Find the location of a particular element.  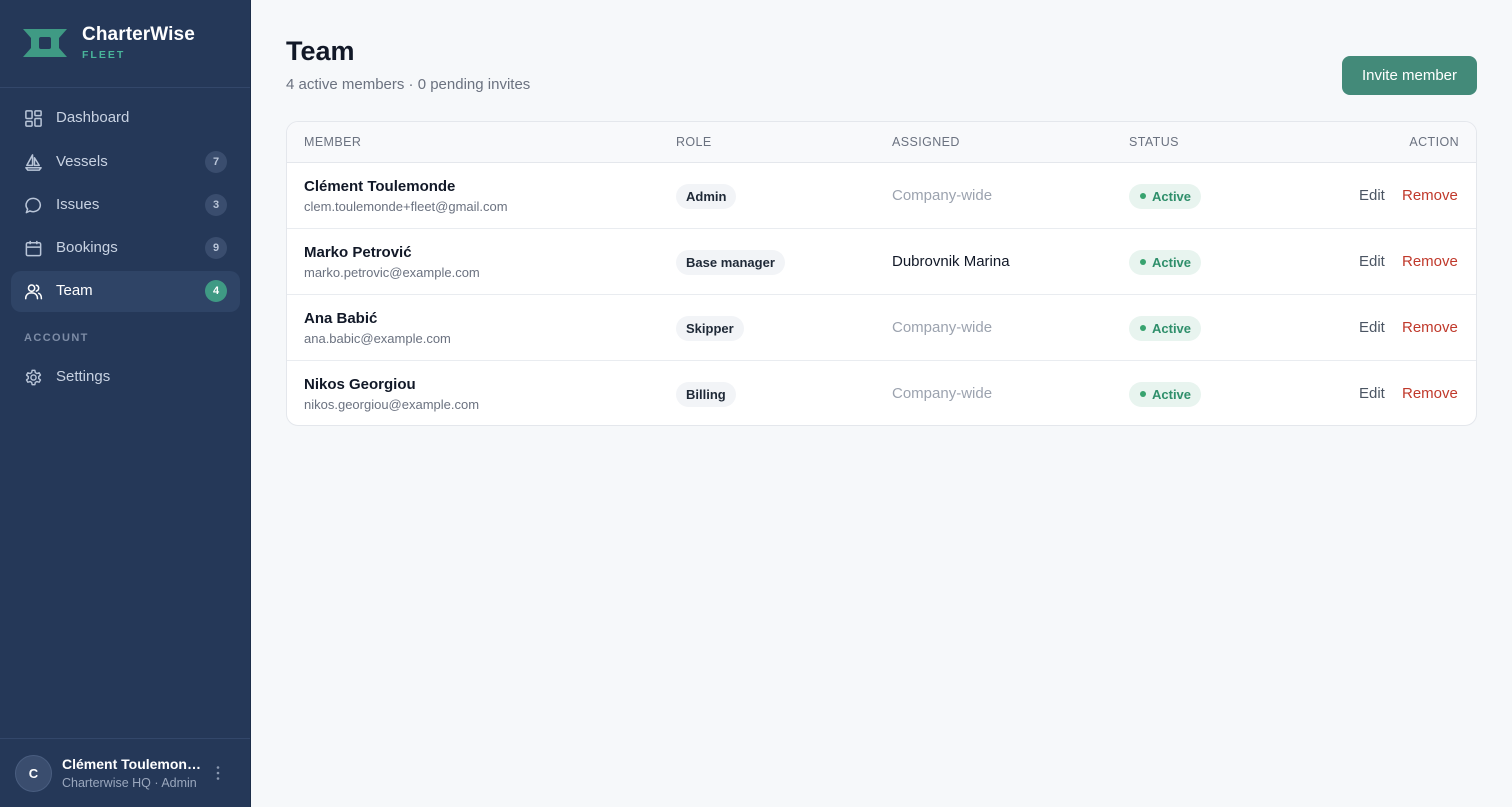

column-header-member: MEMBER is located at coordinates (333, 142).